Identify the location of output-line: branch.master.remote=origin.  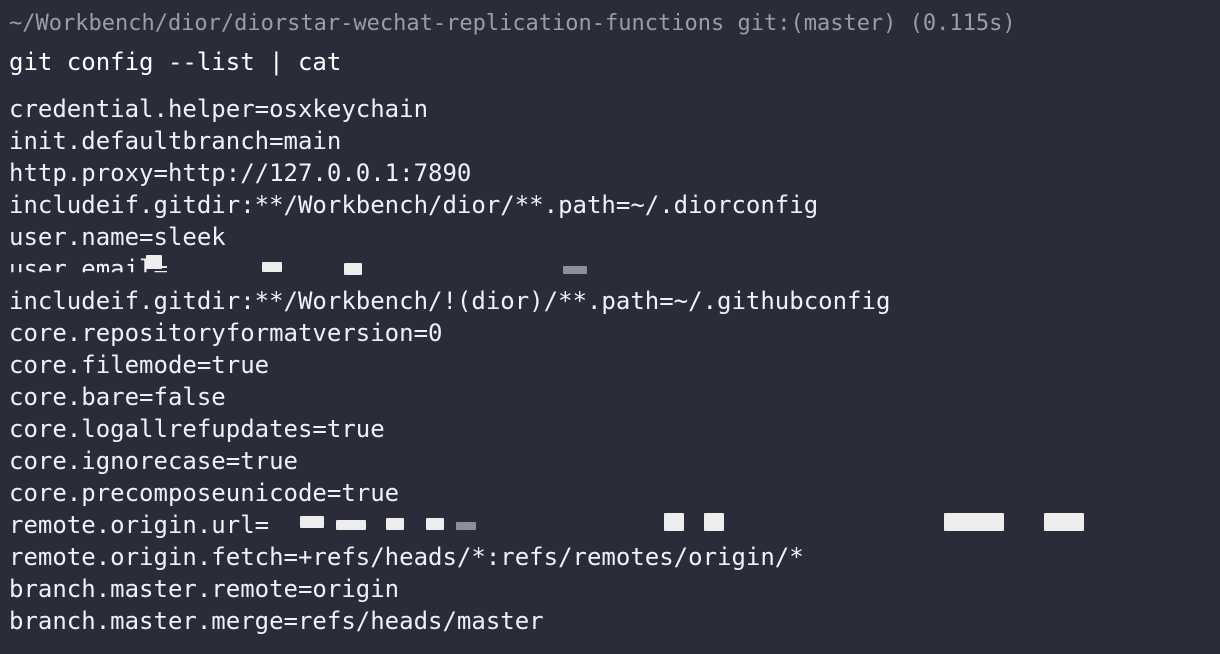
(204, 589).